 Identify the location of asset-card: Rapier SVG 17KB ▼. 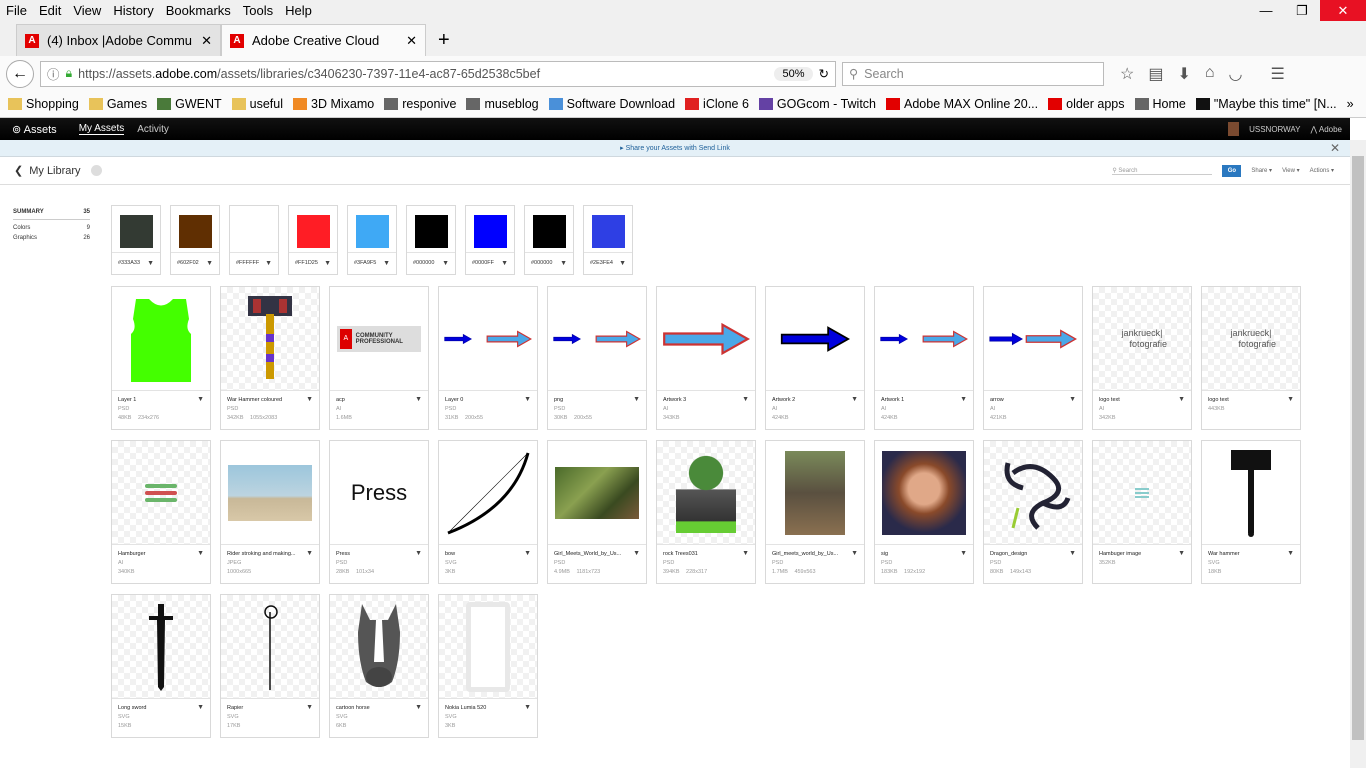
(270, 666).